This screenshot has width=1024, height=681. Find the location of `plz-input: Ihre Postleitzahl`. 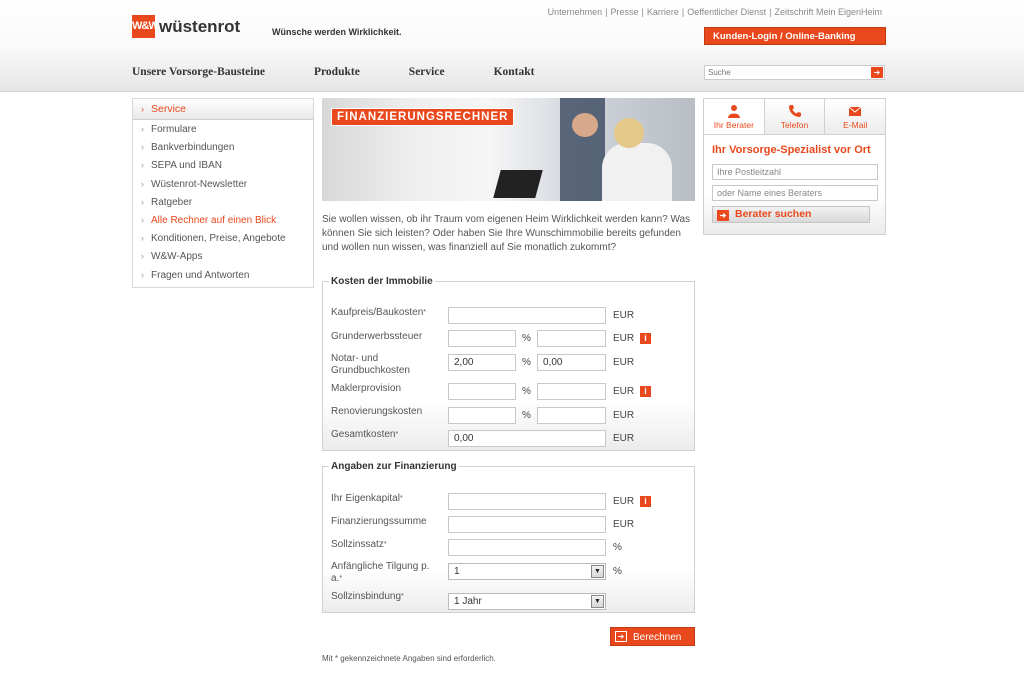

plz-input: Ihre Postleitzahl is located at coordinates (795, 172).